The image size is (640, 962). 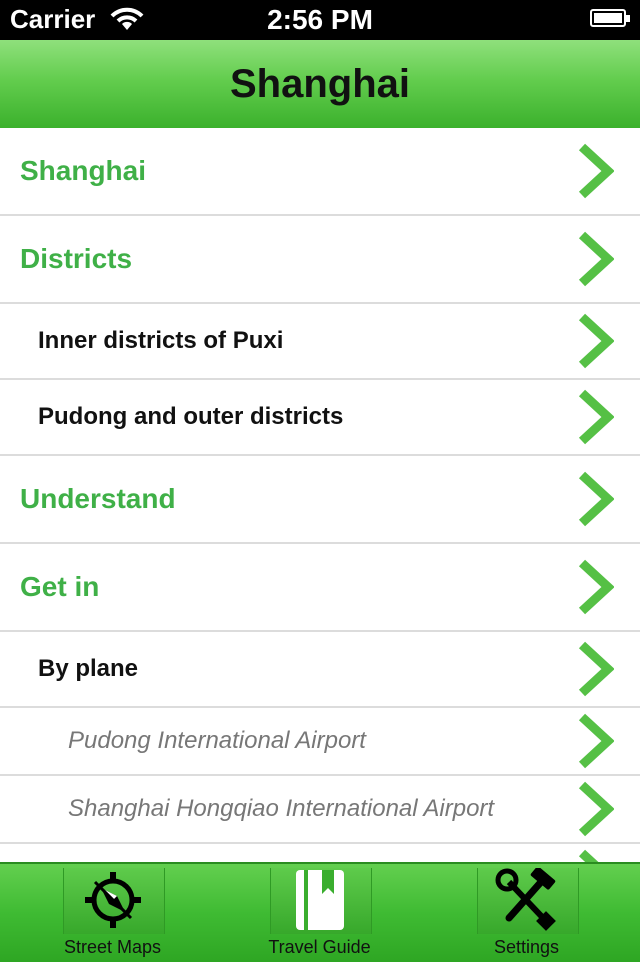 I want to click on list-item-label: Pudong International Airport, so click(x=217, y=740).